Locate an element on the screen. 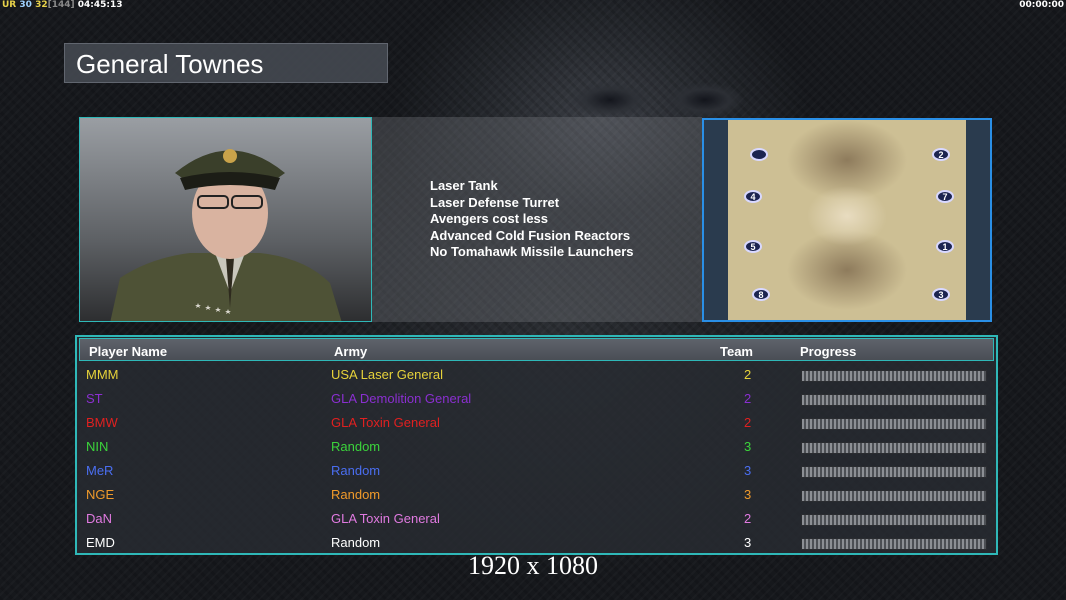  start-position: 4 is located at coordinates (753, 196).